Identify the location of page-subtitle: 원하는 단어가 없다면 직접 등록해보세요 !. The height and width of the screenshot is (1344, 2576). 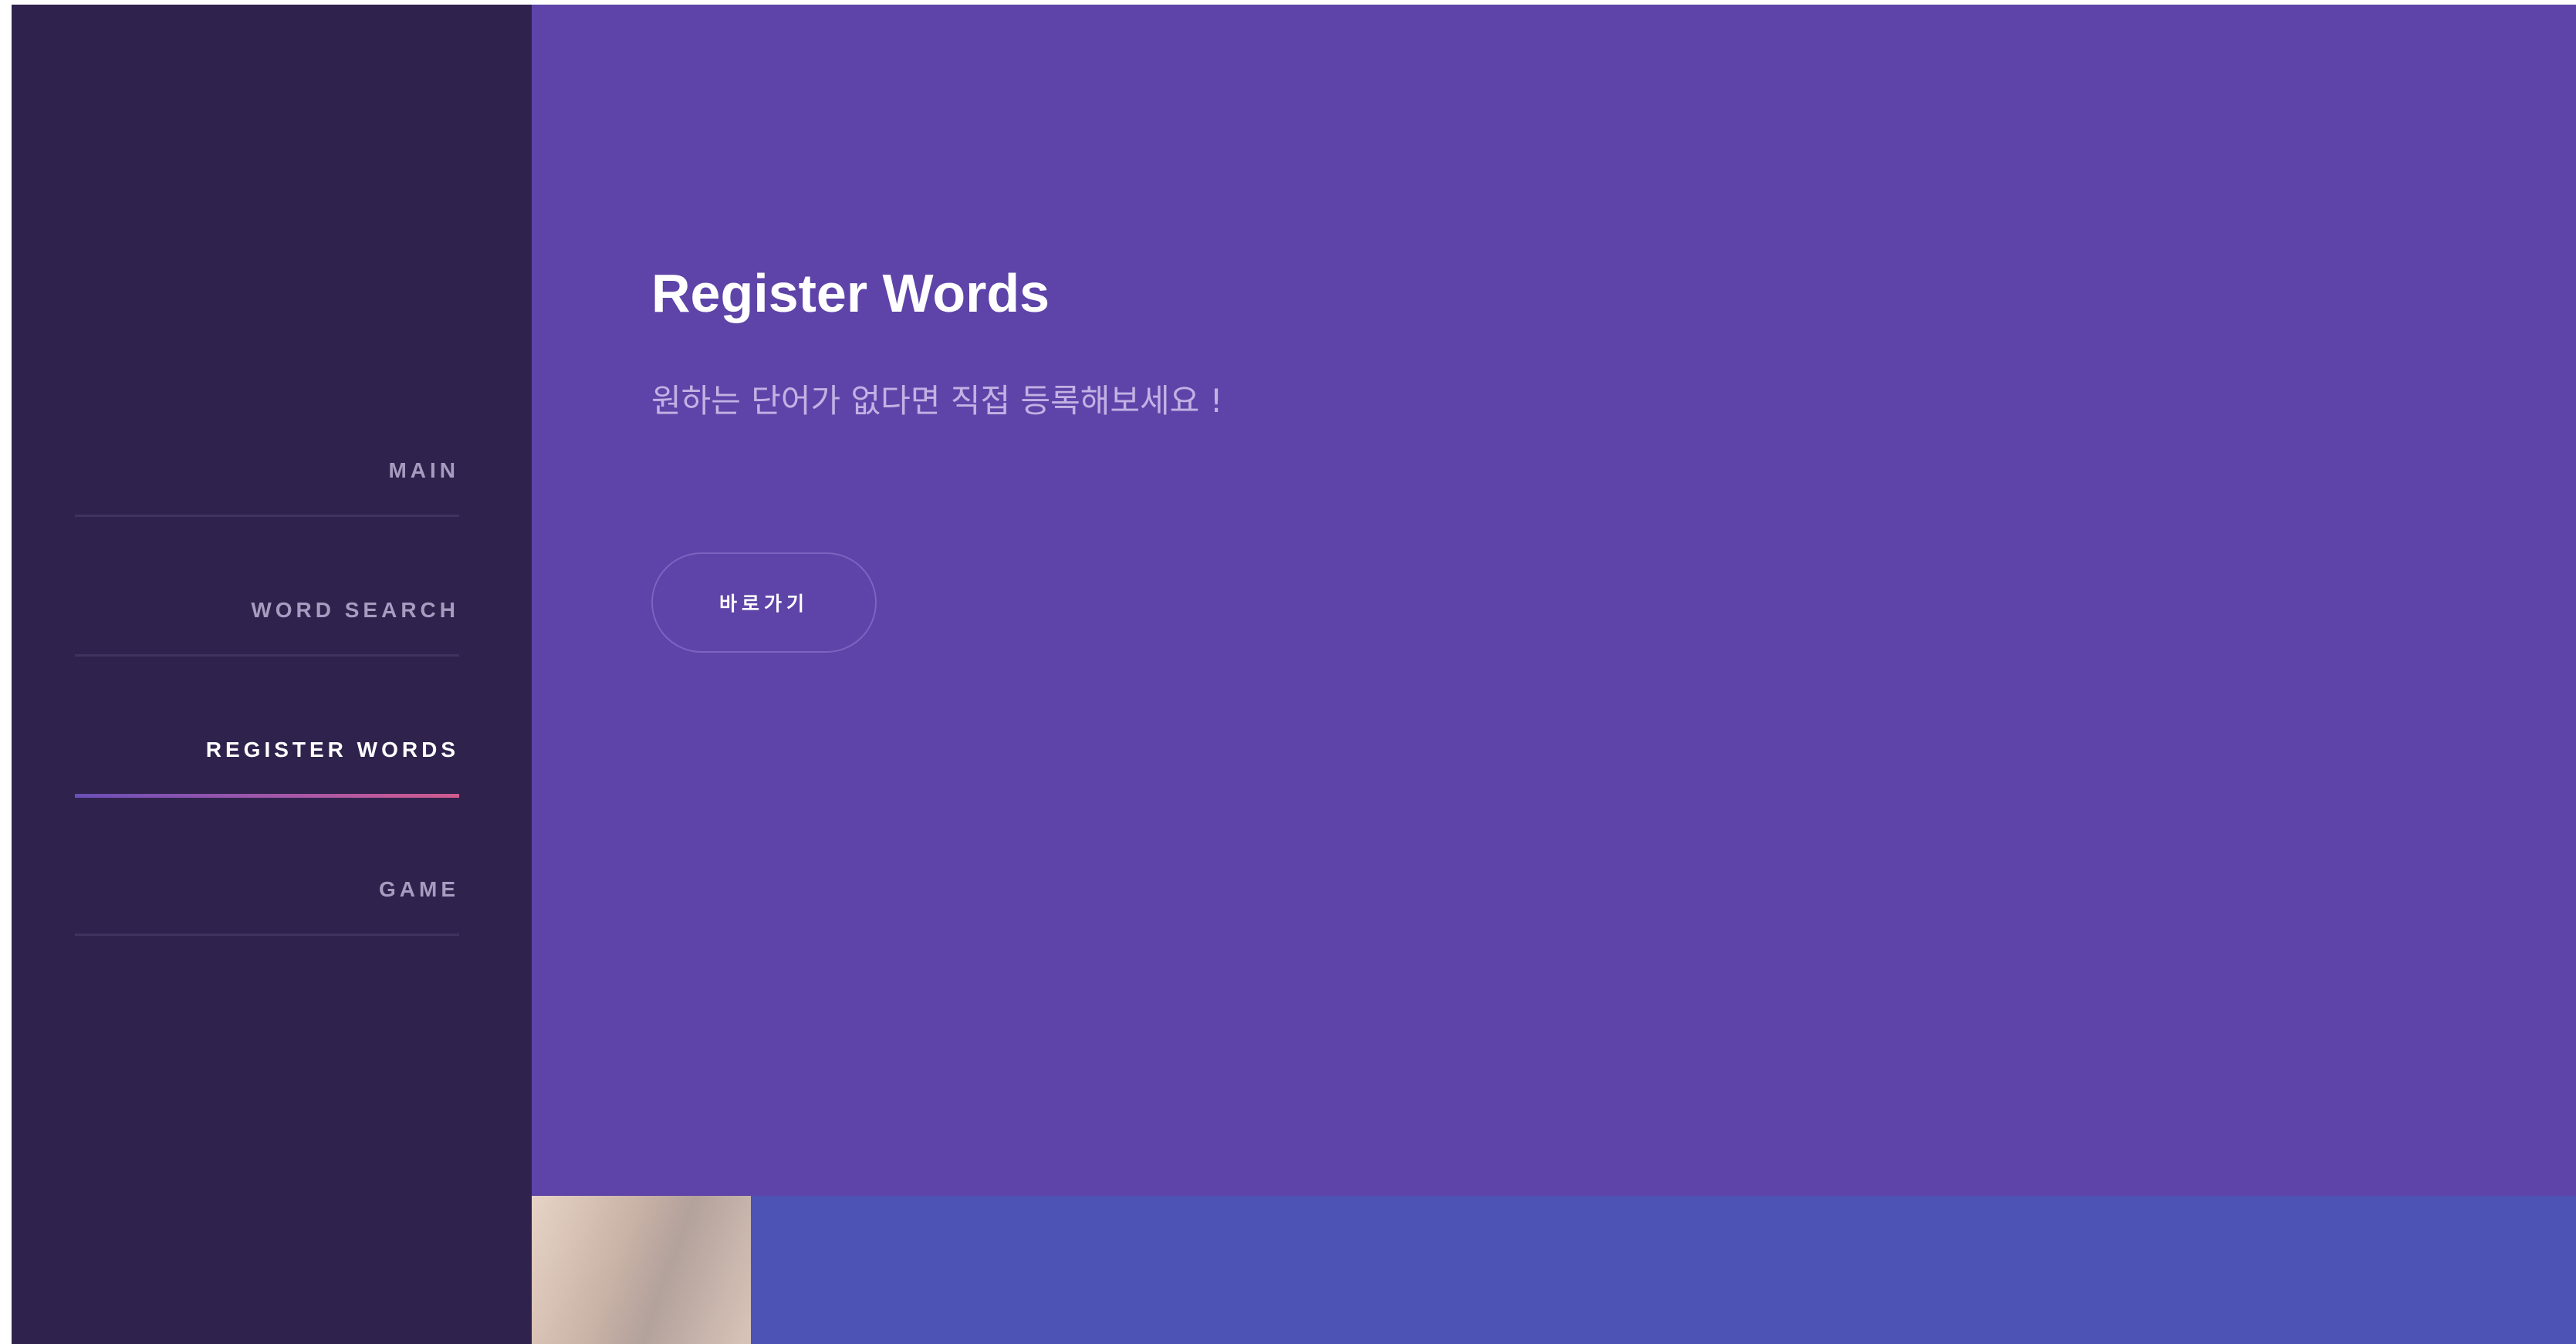
(937, 401).